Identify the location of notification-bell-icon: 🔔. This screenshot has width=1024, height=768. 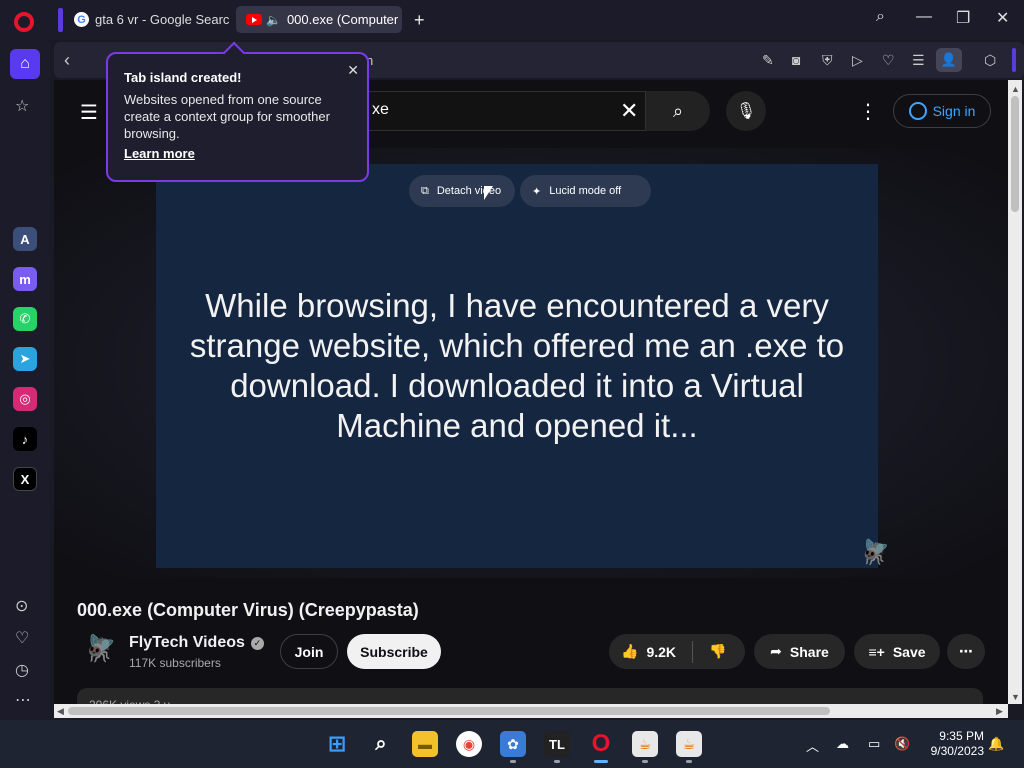
(996, 744).